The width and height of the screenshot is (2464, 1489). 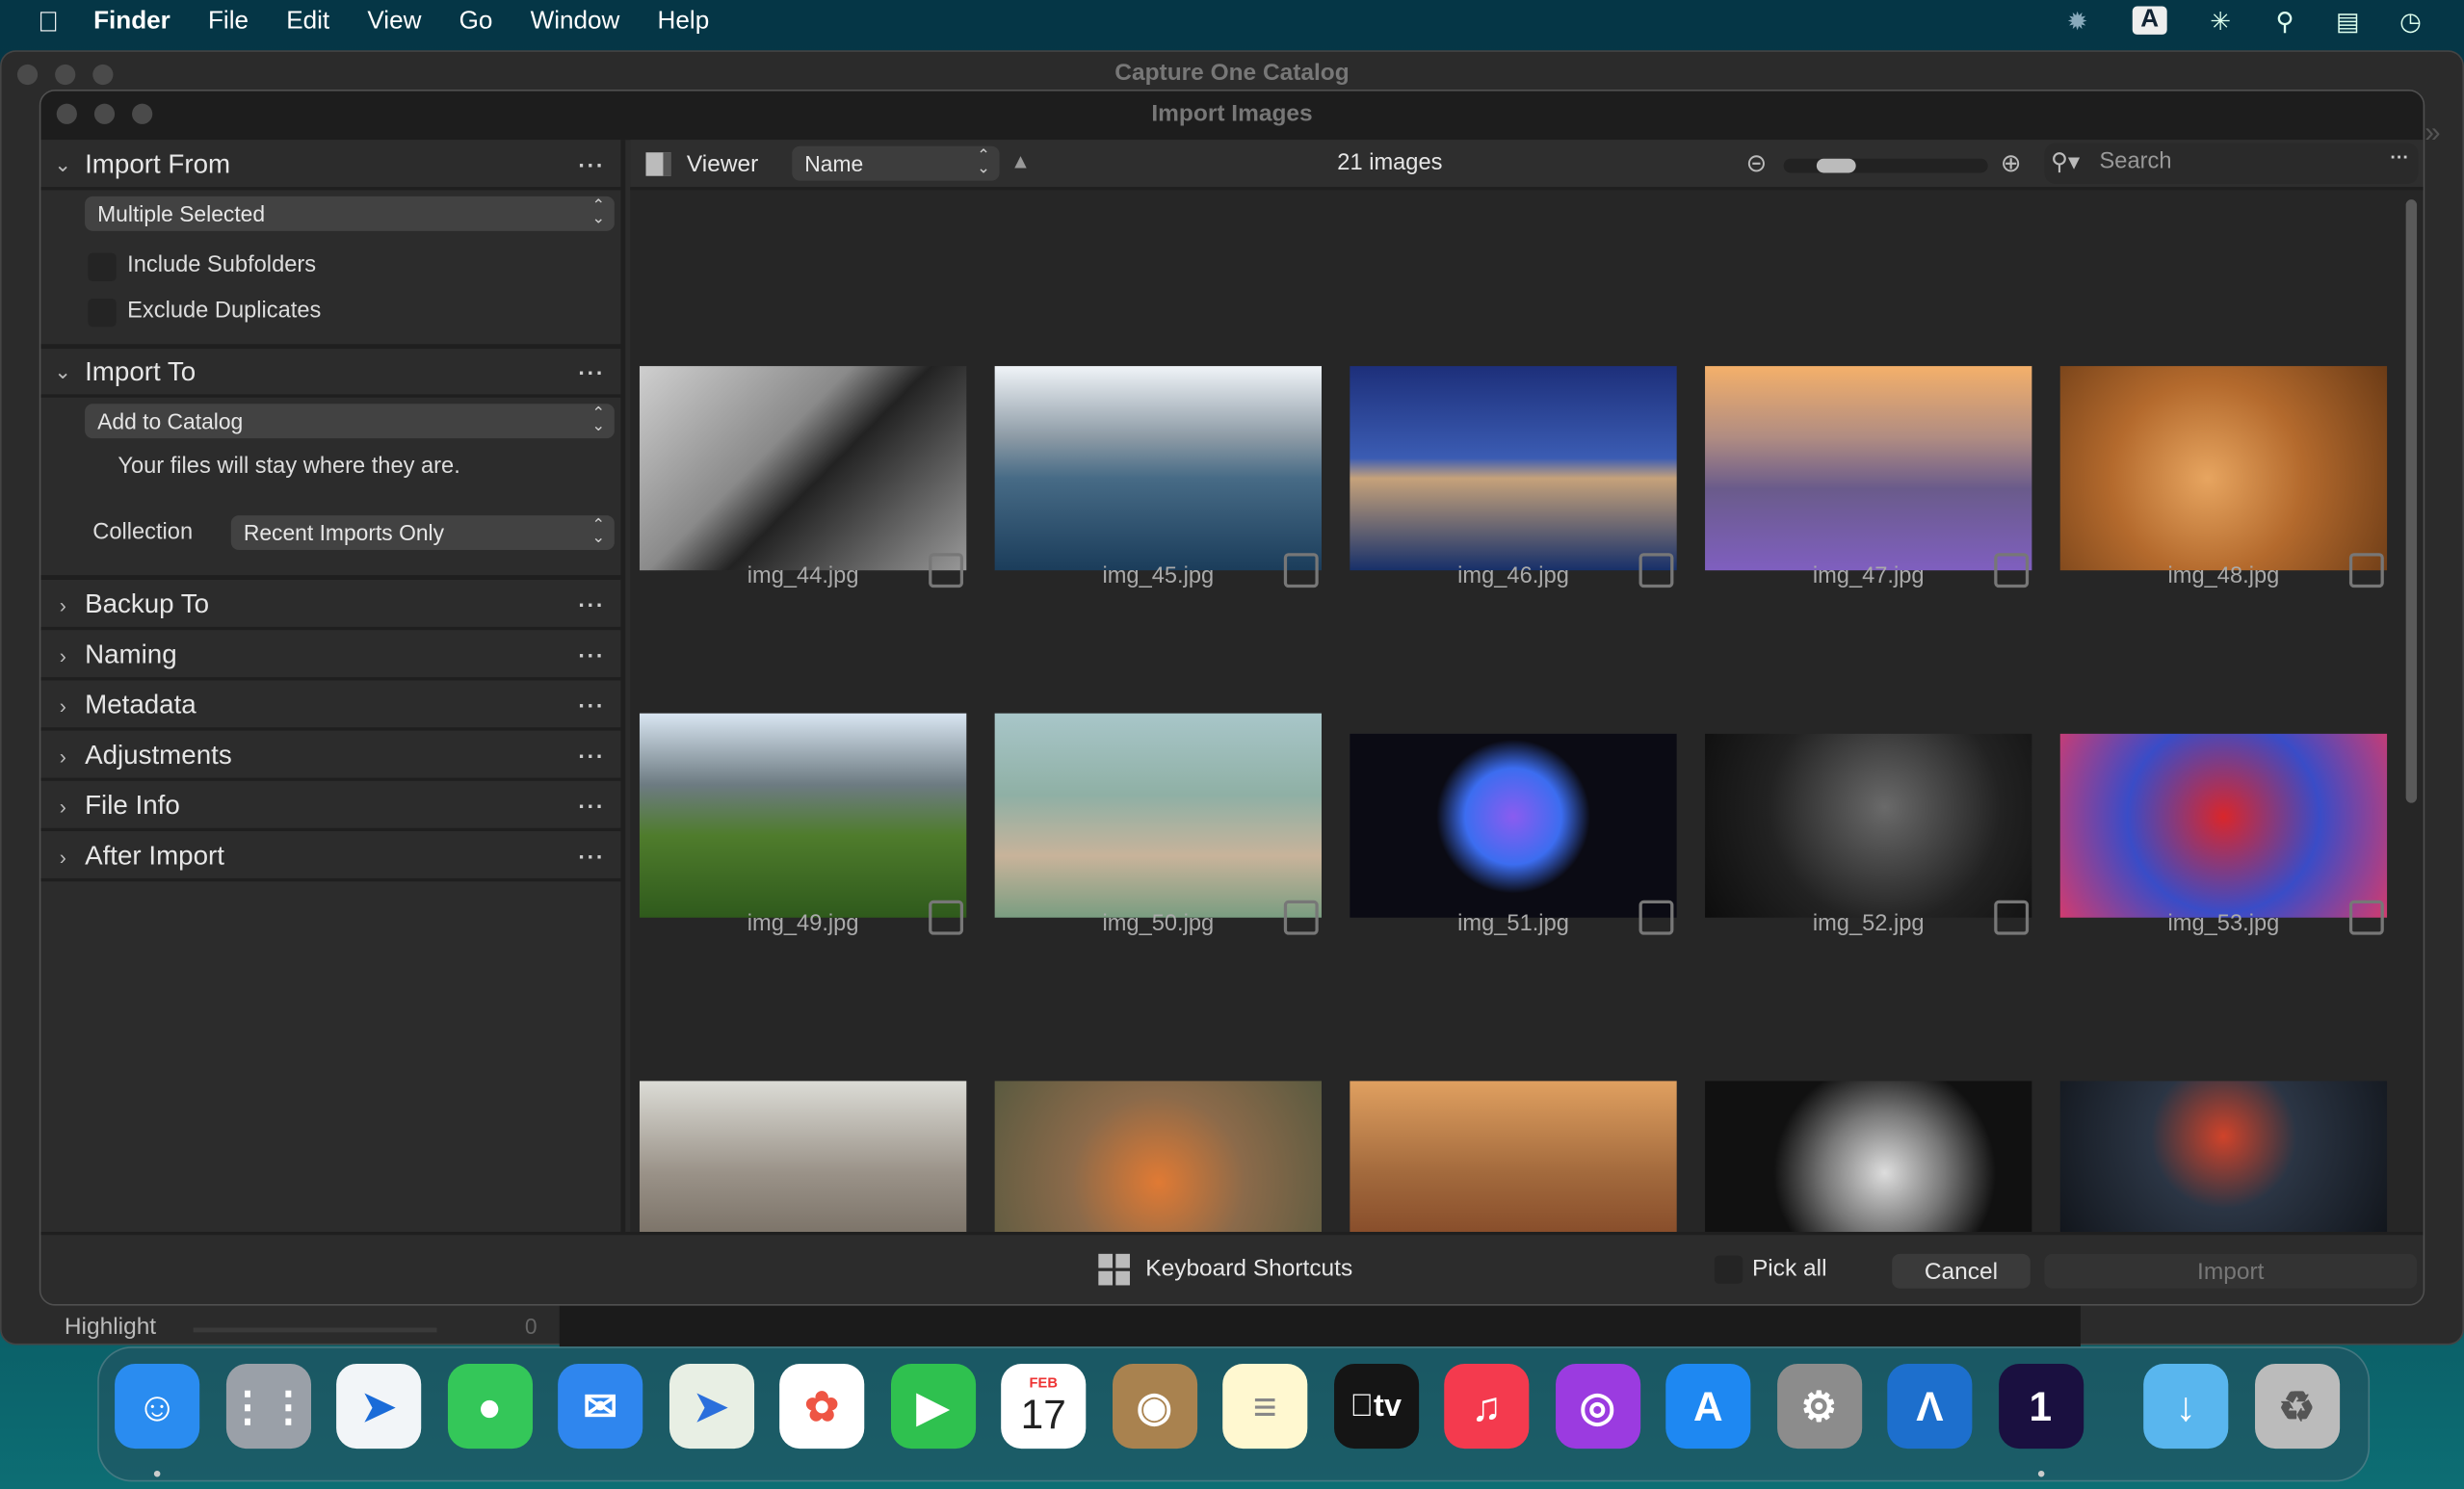 I want to click on menu-help: Help, so click(x=684, y=22).